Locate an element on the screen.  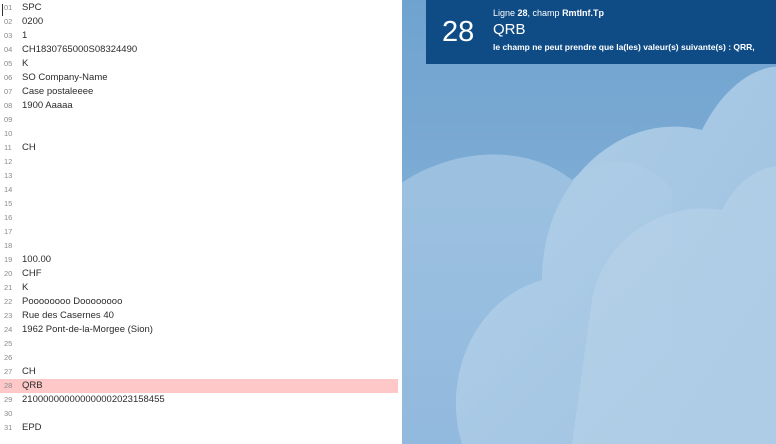
line-number: 07 is located at coordinates (8, 91).